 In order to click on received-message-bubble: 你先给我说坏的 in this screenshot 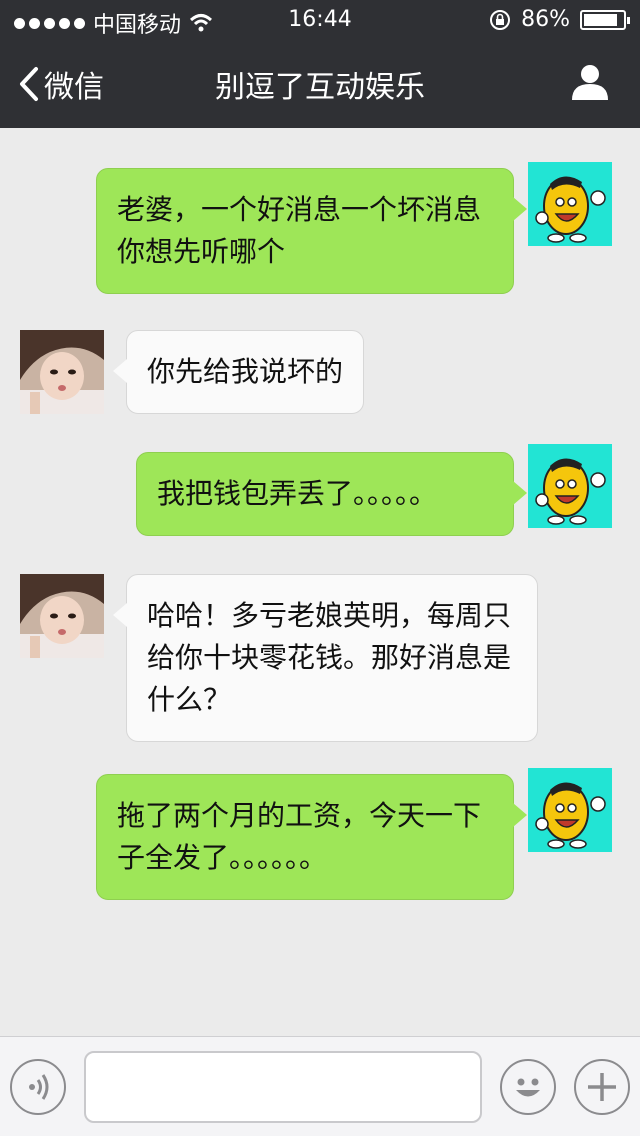, I will do `click(238, 372)`.